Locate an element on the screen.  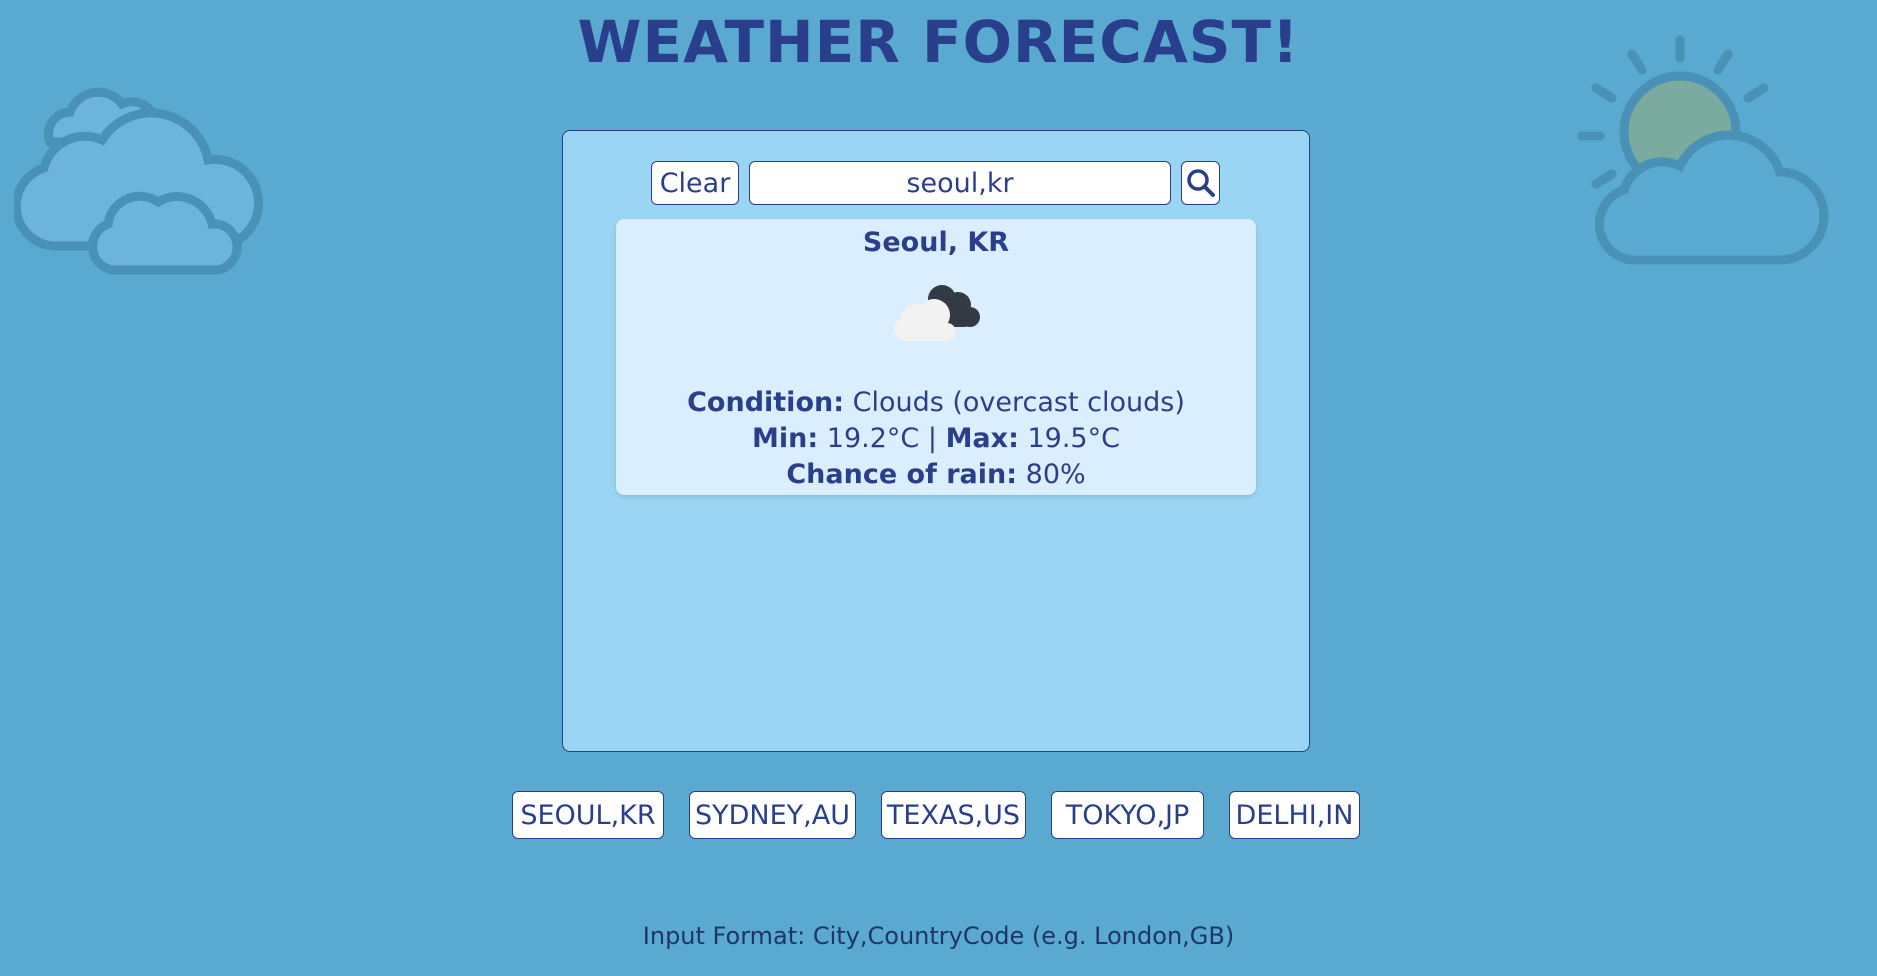
rain-label: Chance of rain: is located at coordinates (902, 474).